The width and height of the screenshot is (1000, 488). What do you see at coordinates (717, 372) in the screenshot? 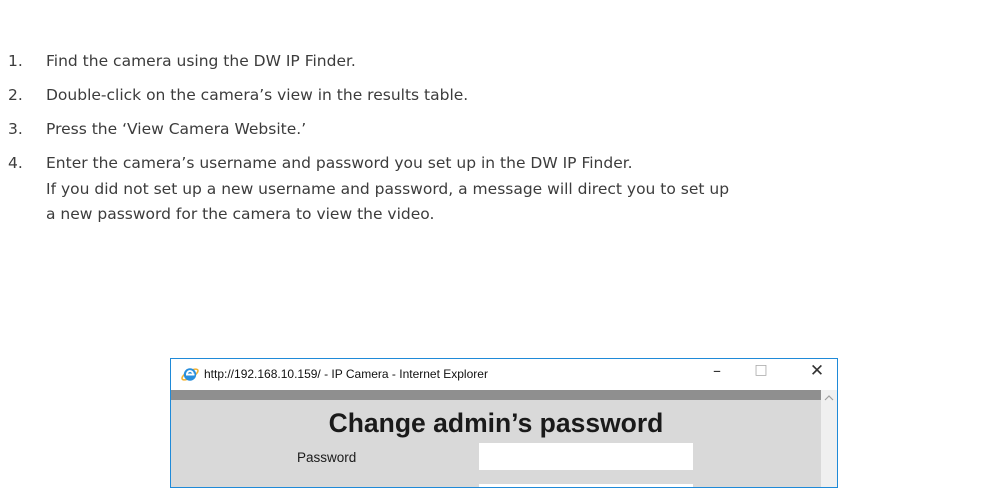
I see `minimize-button: –` at bounding box center [717, 372].